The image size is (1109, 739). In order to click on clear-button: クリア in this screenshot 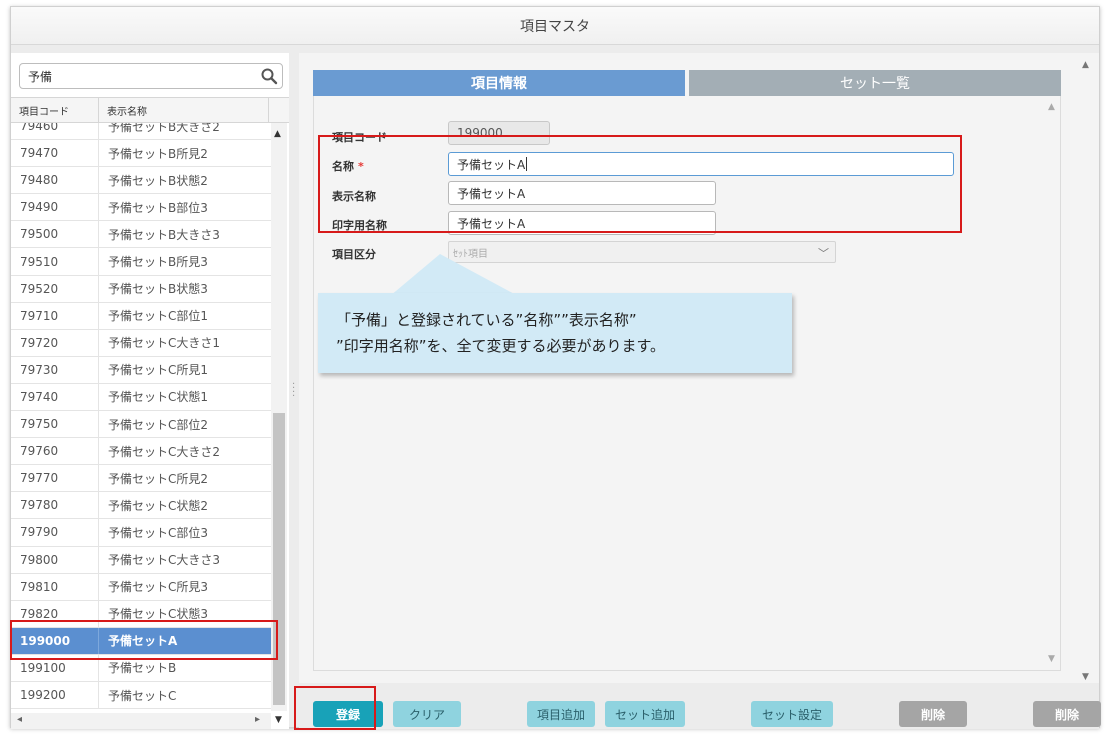, I will do `click(427, 714)`.